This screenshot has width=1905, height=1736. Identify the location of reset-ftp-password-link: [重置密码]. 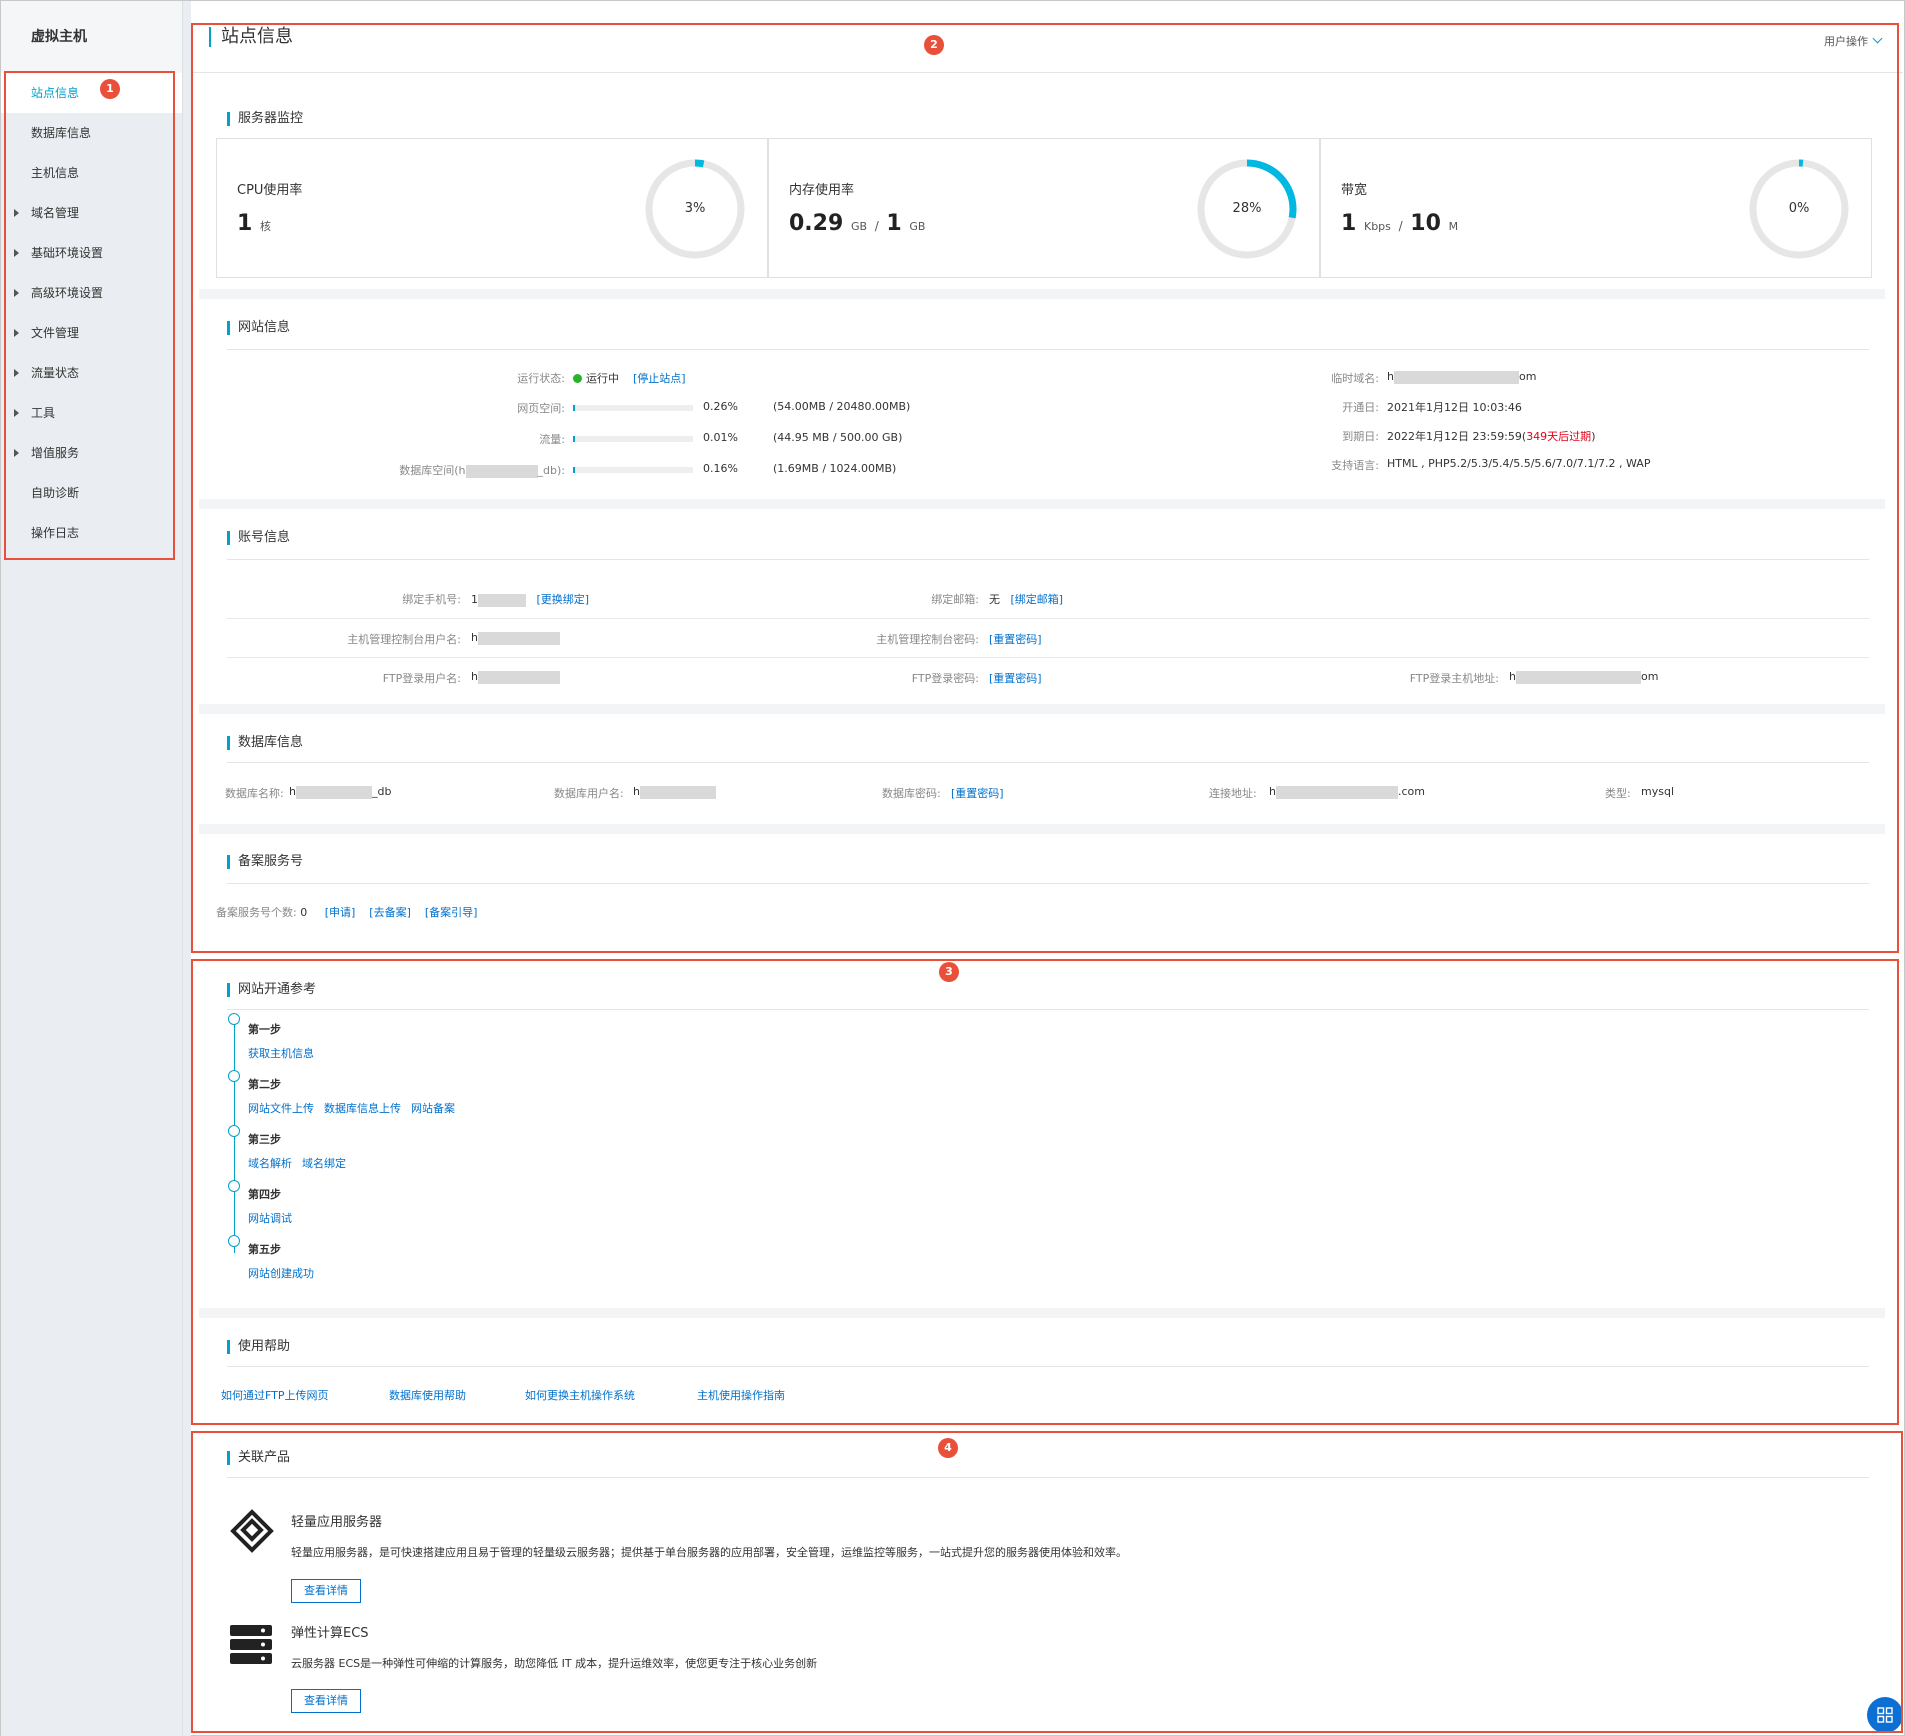
(1015, 678).